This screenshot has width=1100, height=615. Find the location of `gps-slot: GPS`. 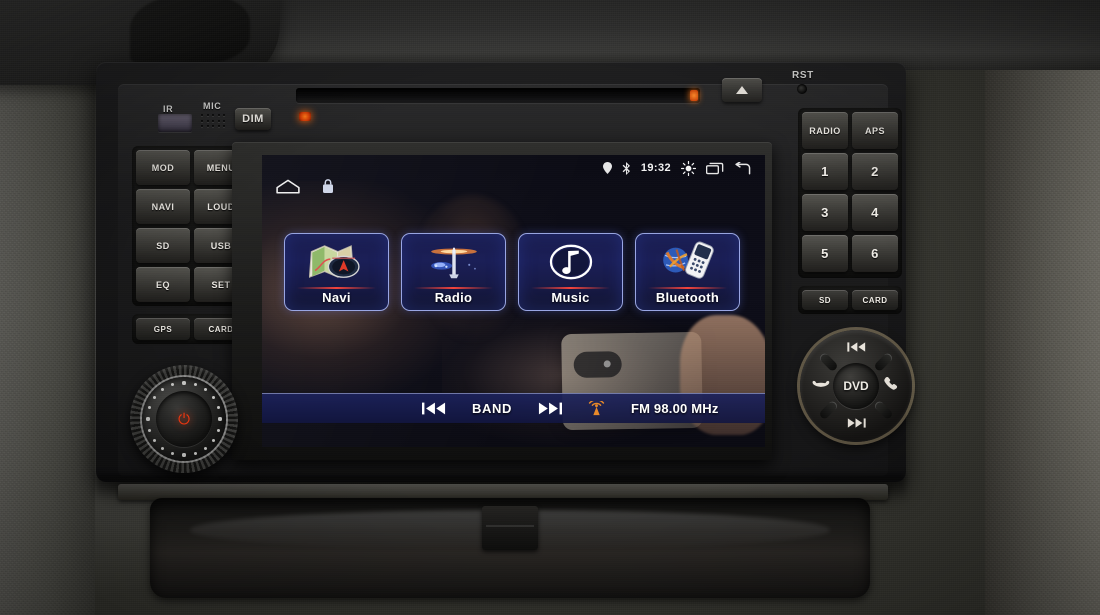

gps-slot: GPS is located at coordinates (163, 329).